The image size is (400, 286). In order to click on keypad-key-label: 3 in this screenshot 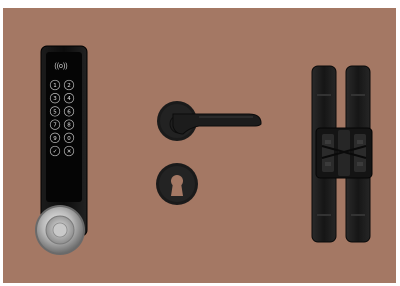, I will do `click(55, 99)`.